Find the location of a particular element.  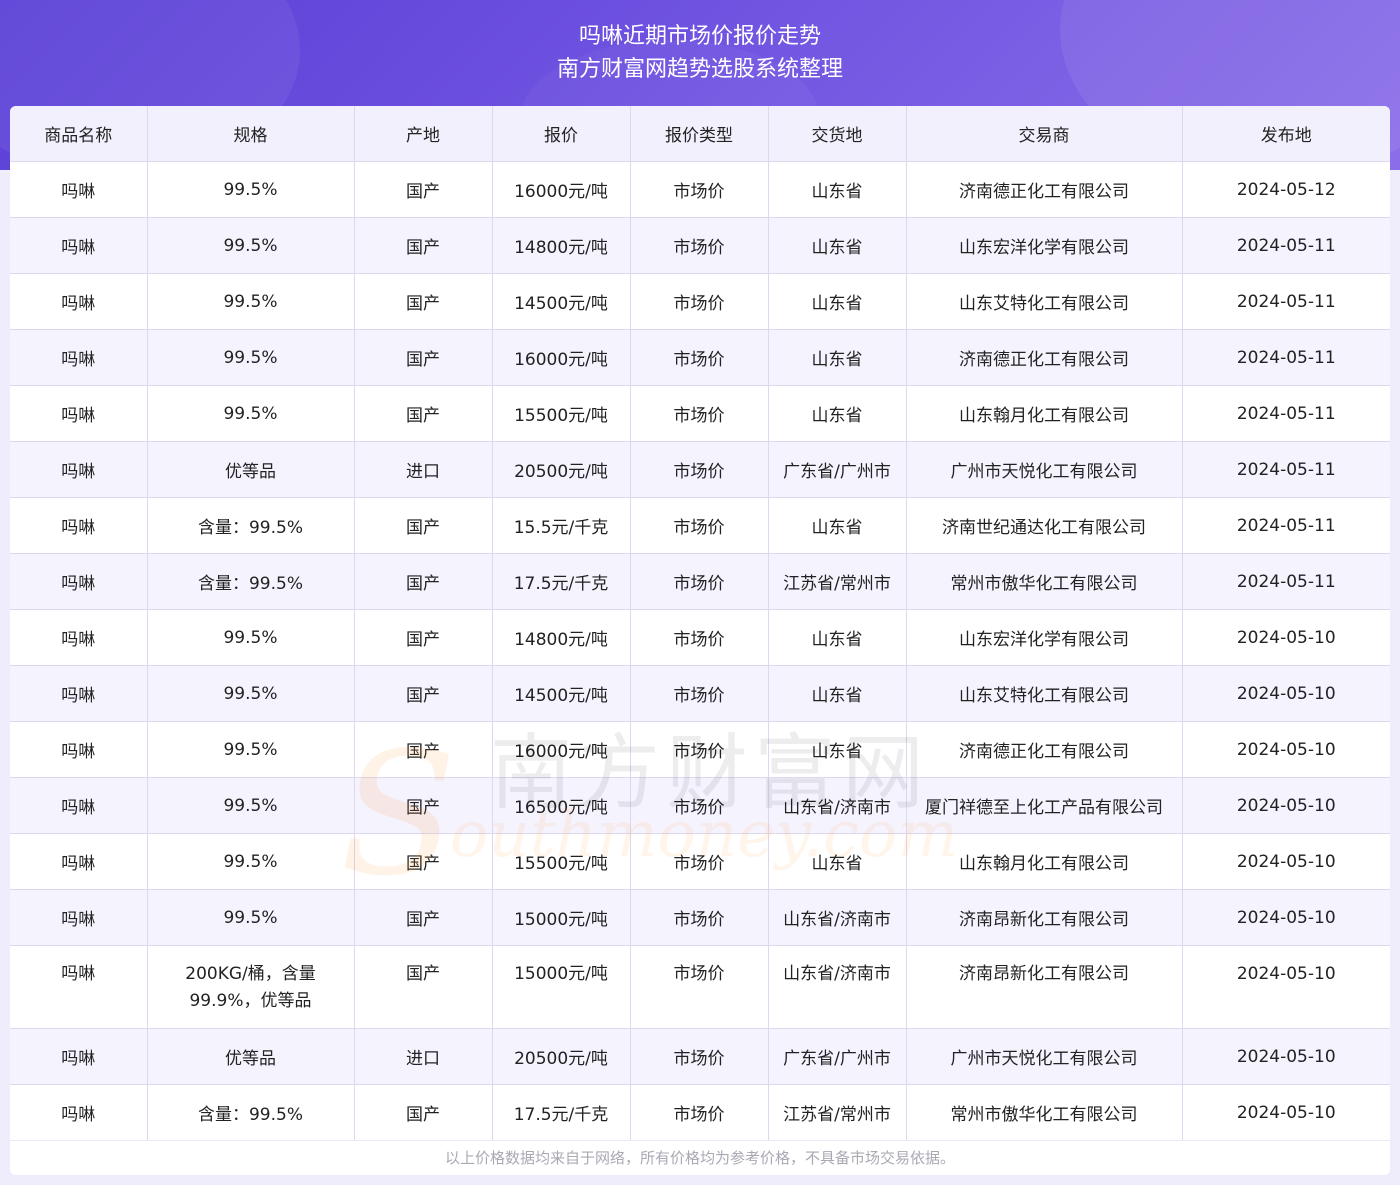

column-header-delivery: 交货地 is located at coordinates (837, 134).